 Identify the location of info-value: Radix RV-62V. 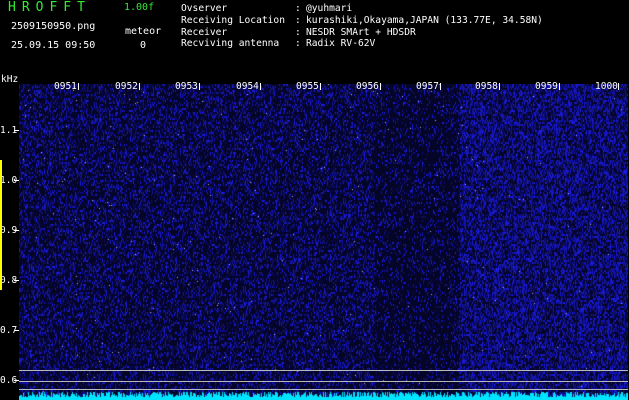
(341, 44).